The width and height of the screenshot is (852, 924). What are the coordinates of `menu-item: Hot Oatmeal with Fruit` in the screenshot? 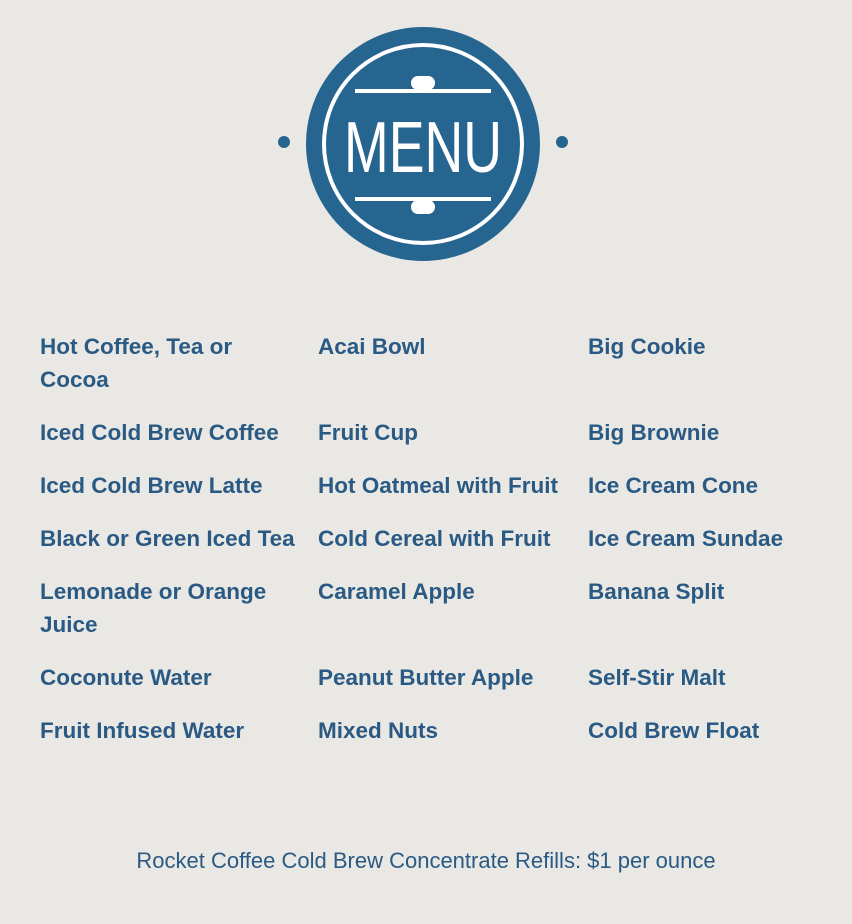 It's located at (438, 485).